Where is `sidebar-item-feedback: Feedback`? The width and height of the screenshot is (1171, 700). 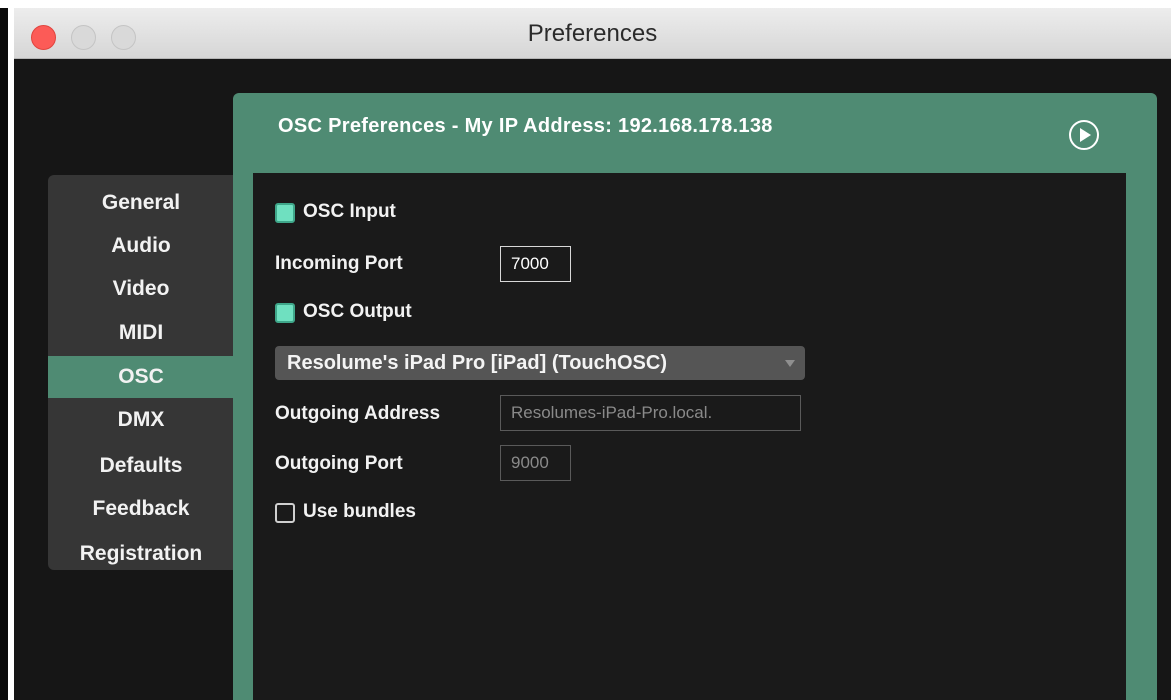
sidebar-item-feedback: Feedback is located at coordinates (141, 509).